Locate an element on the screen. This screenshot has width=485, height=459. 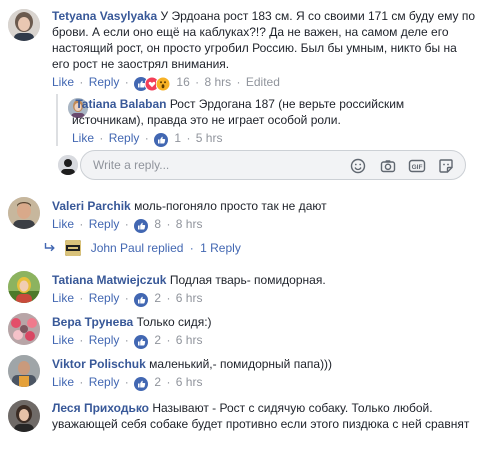
comment-message: маленький,- помидорный папа))) is located at coordinates (241, 364).